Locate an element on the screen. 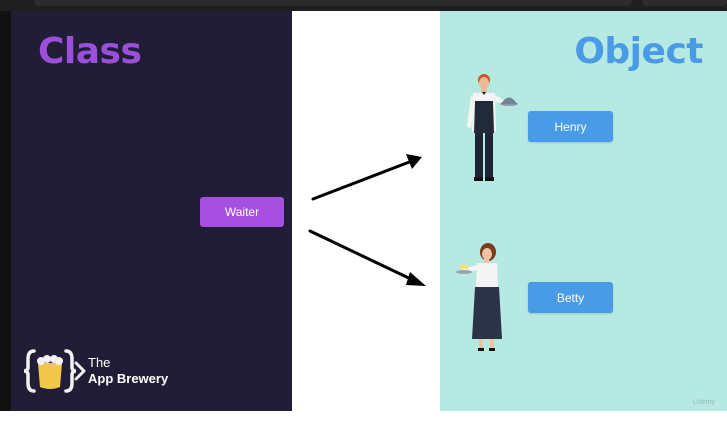  waiter-button: Waiter is located at coordinates (242, 212).